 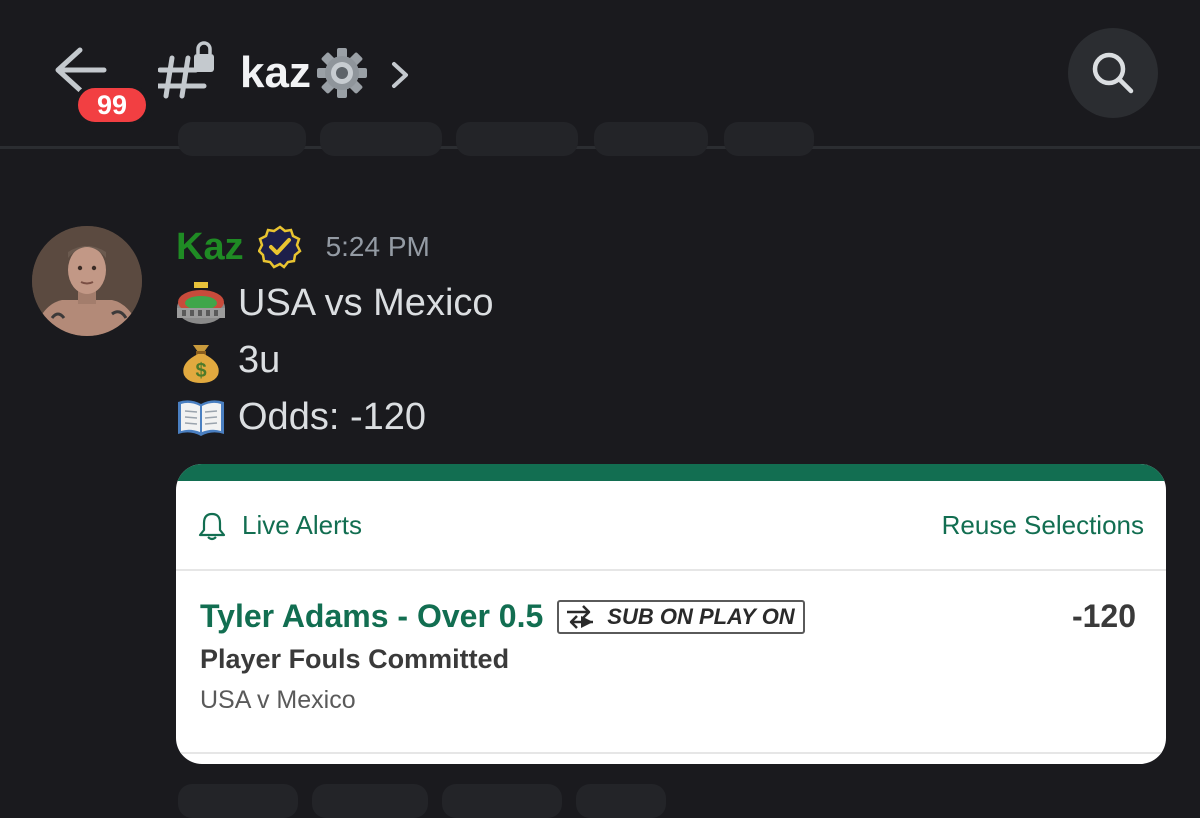 What do you see at coordinates (87, 281) in the screenshot?
I see `avatar` at bounding box center [87, 281].